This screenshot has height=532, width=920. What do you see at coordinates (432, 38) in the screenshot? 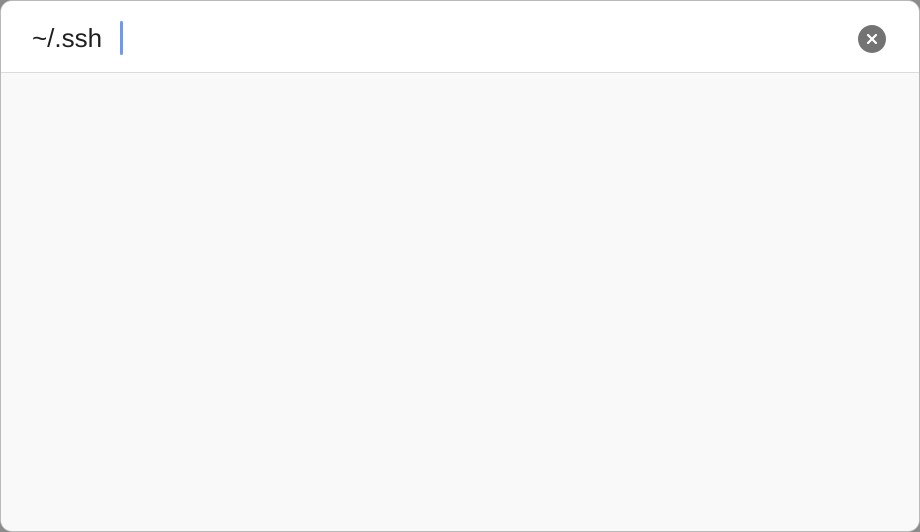
I see `search-input` at bounding box center [432, 38].